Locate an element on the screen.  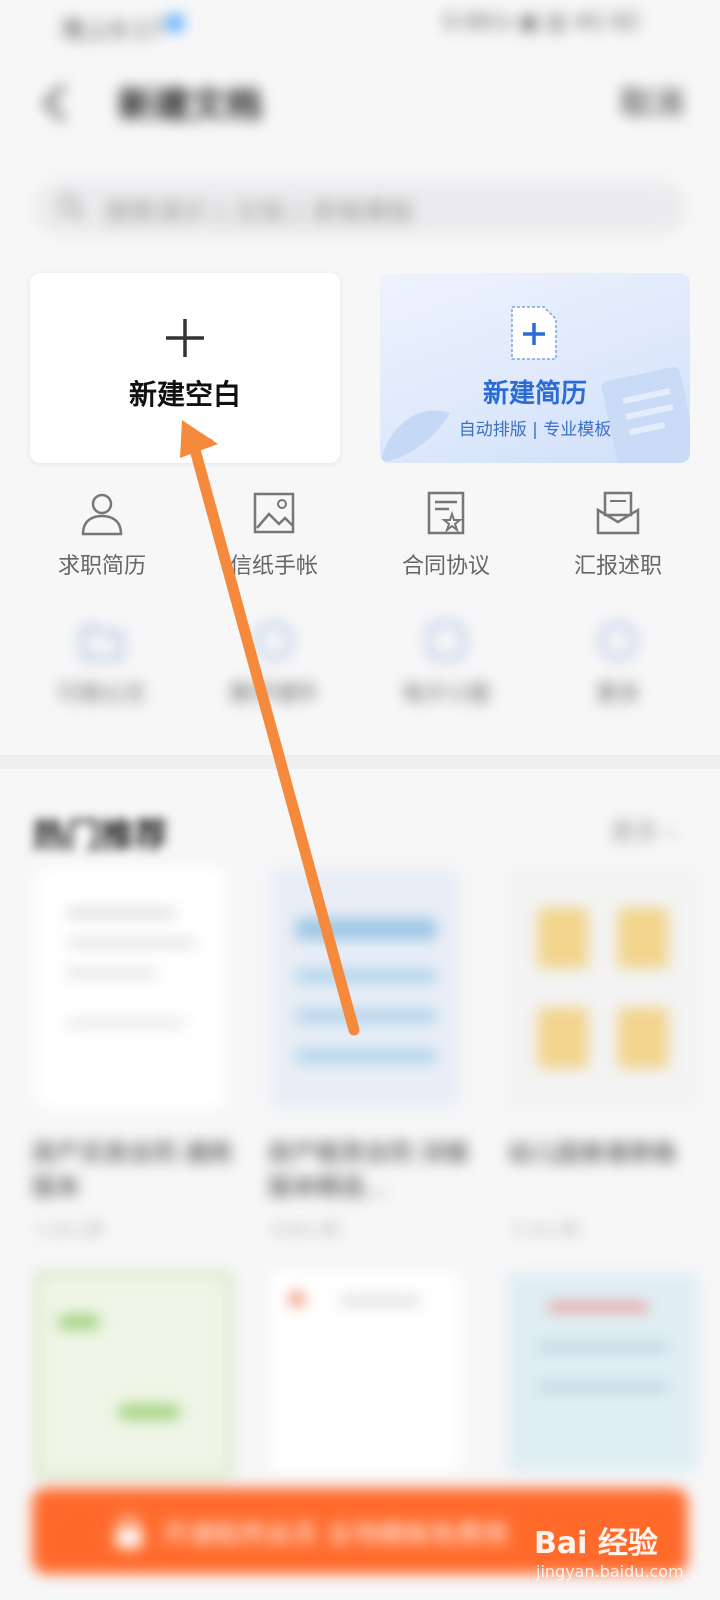
new-resume-card: 新建简历 自动排版 | 专业模板 is located at coordinates (535, 368).